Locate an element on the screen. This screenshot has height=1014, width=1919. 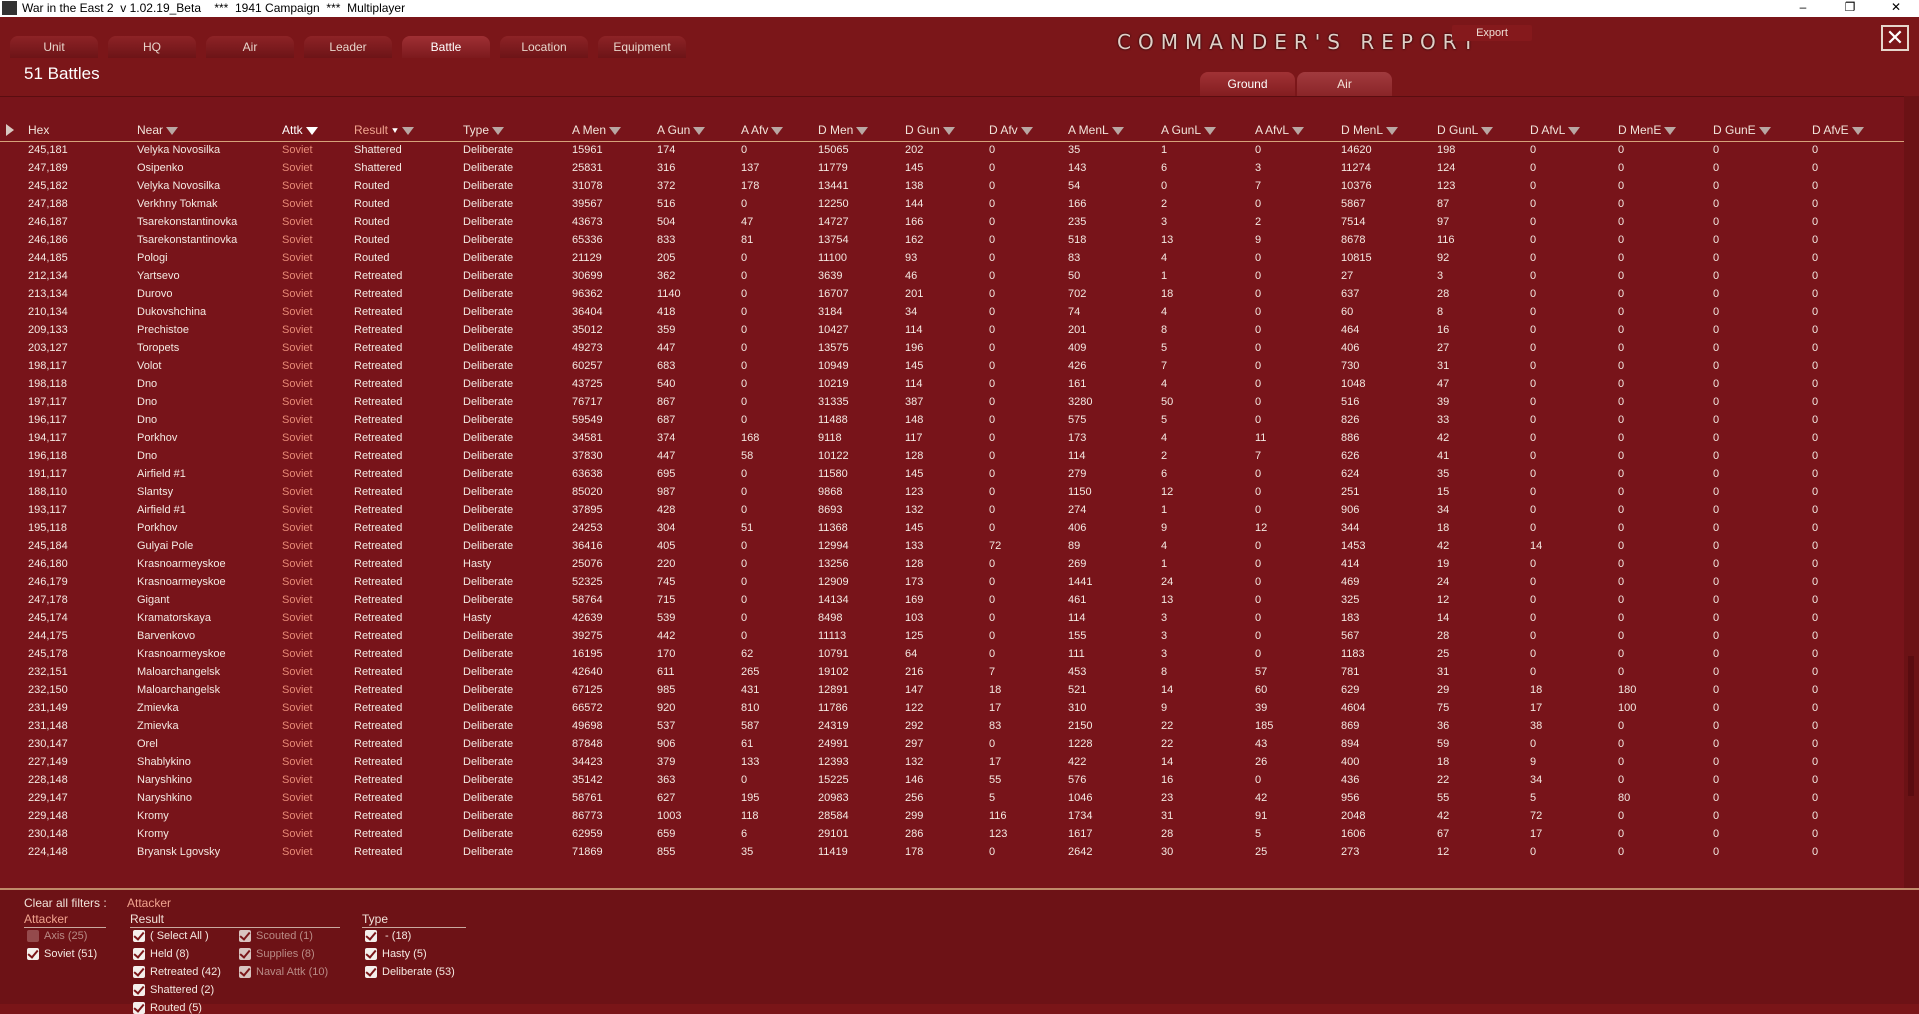
filter-result-naval-attk: Naval Attk (10) is located at coordinates (283, 972).